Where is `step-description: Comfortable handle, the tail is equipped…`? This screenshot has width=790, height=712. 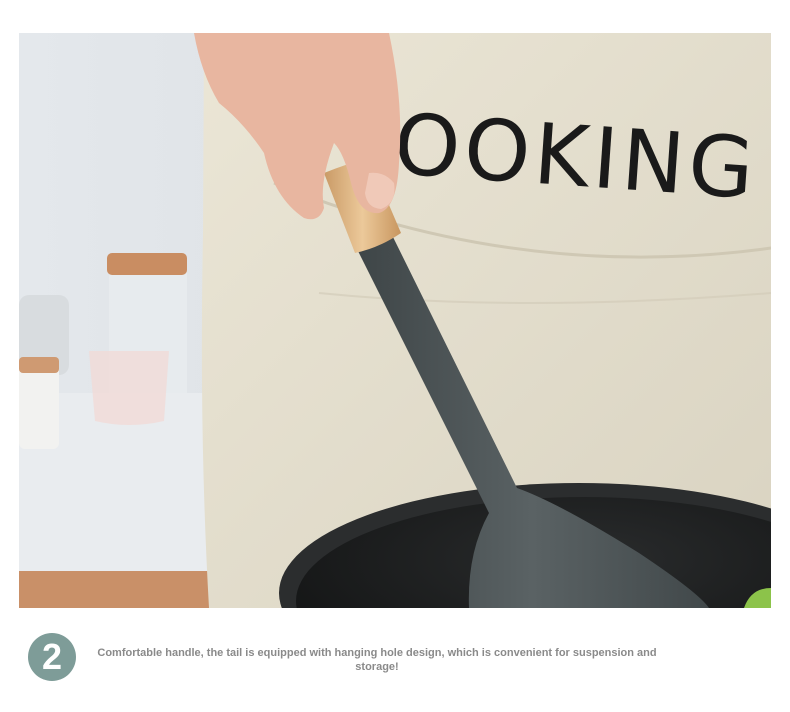
step-description: Comfortable handle, the tail is equipped… is located at coordinates (377, 660).